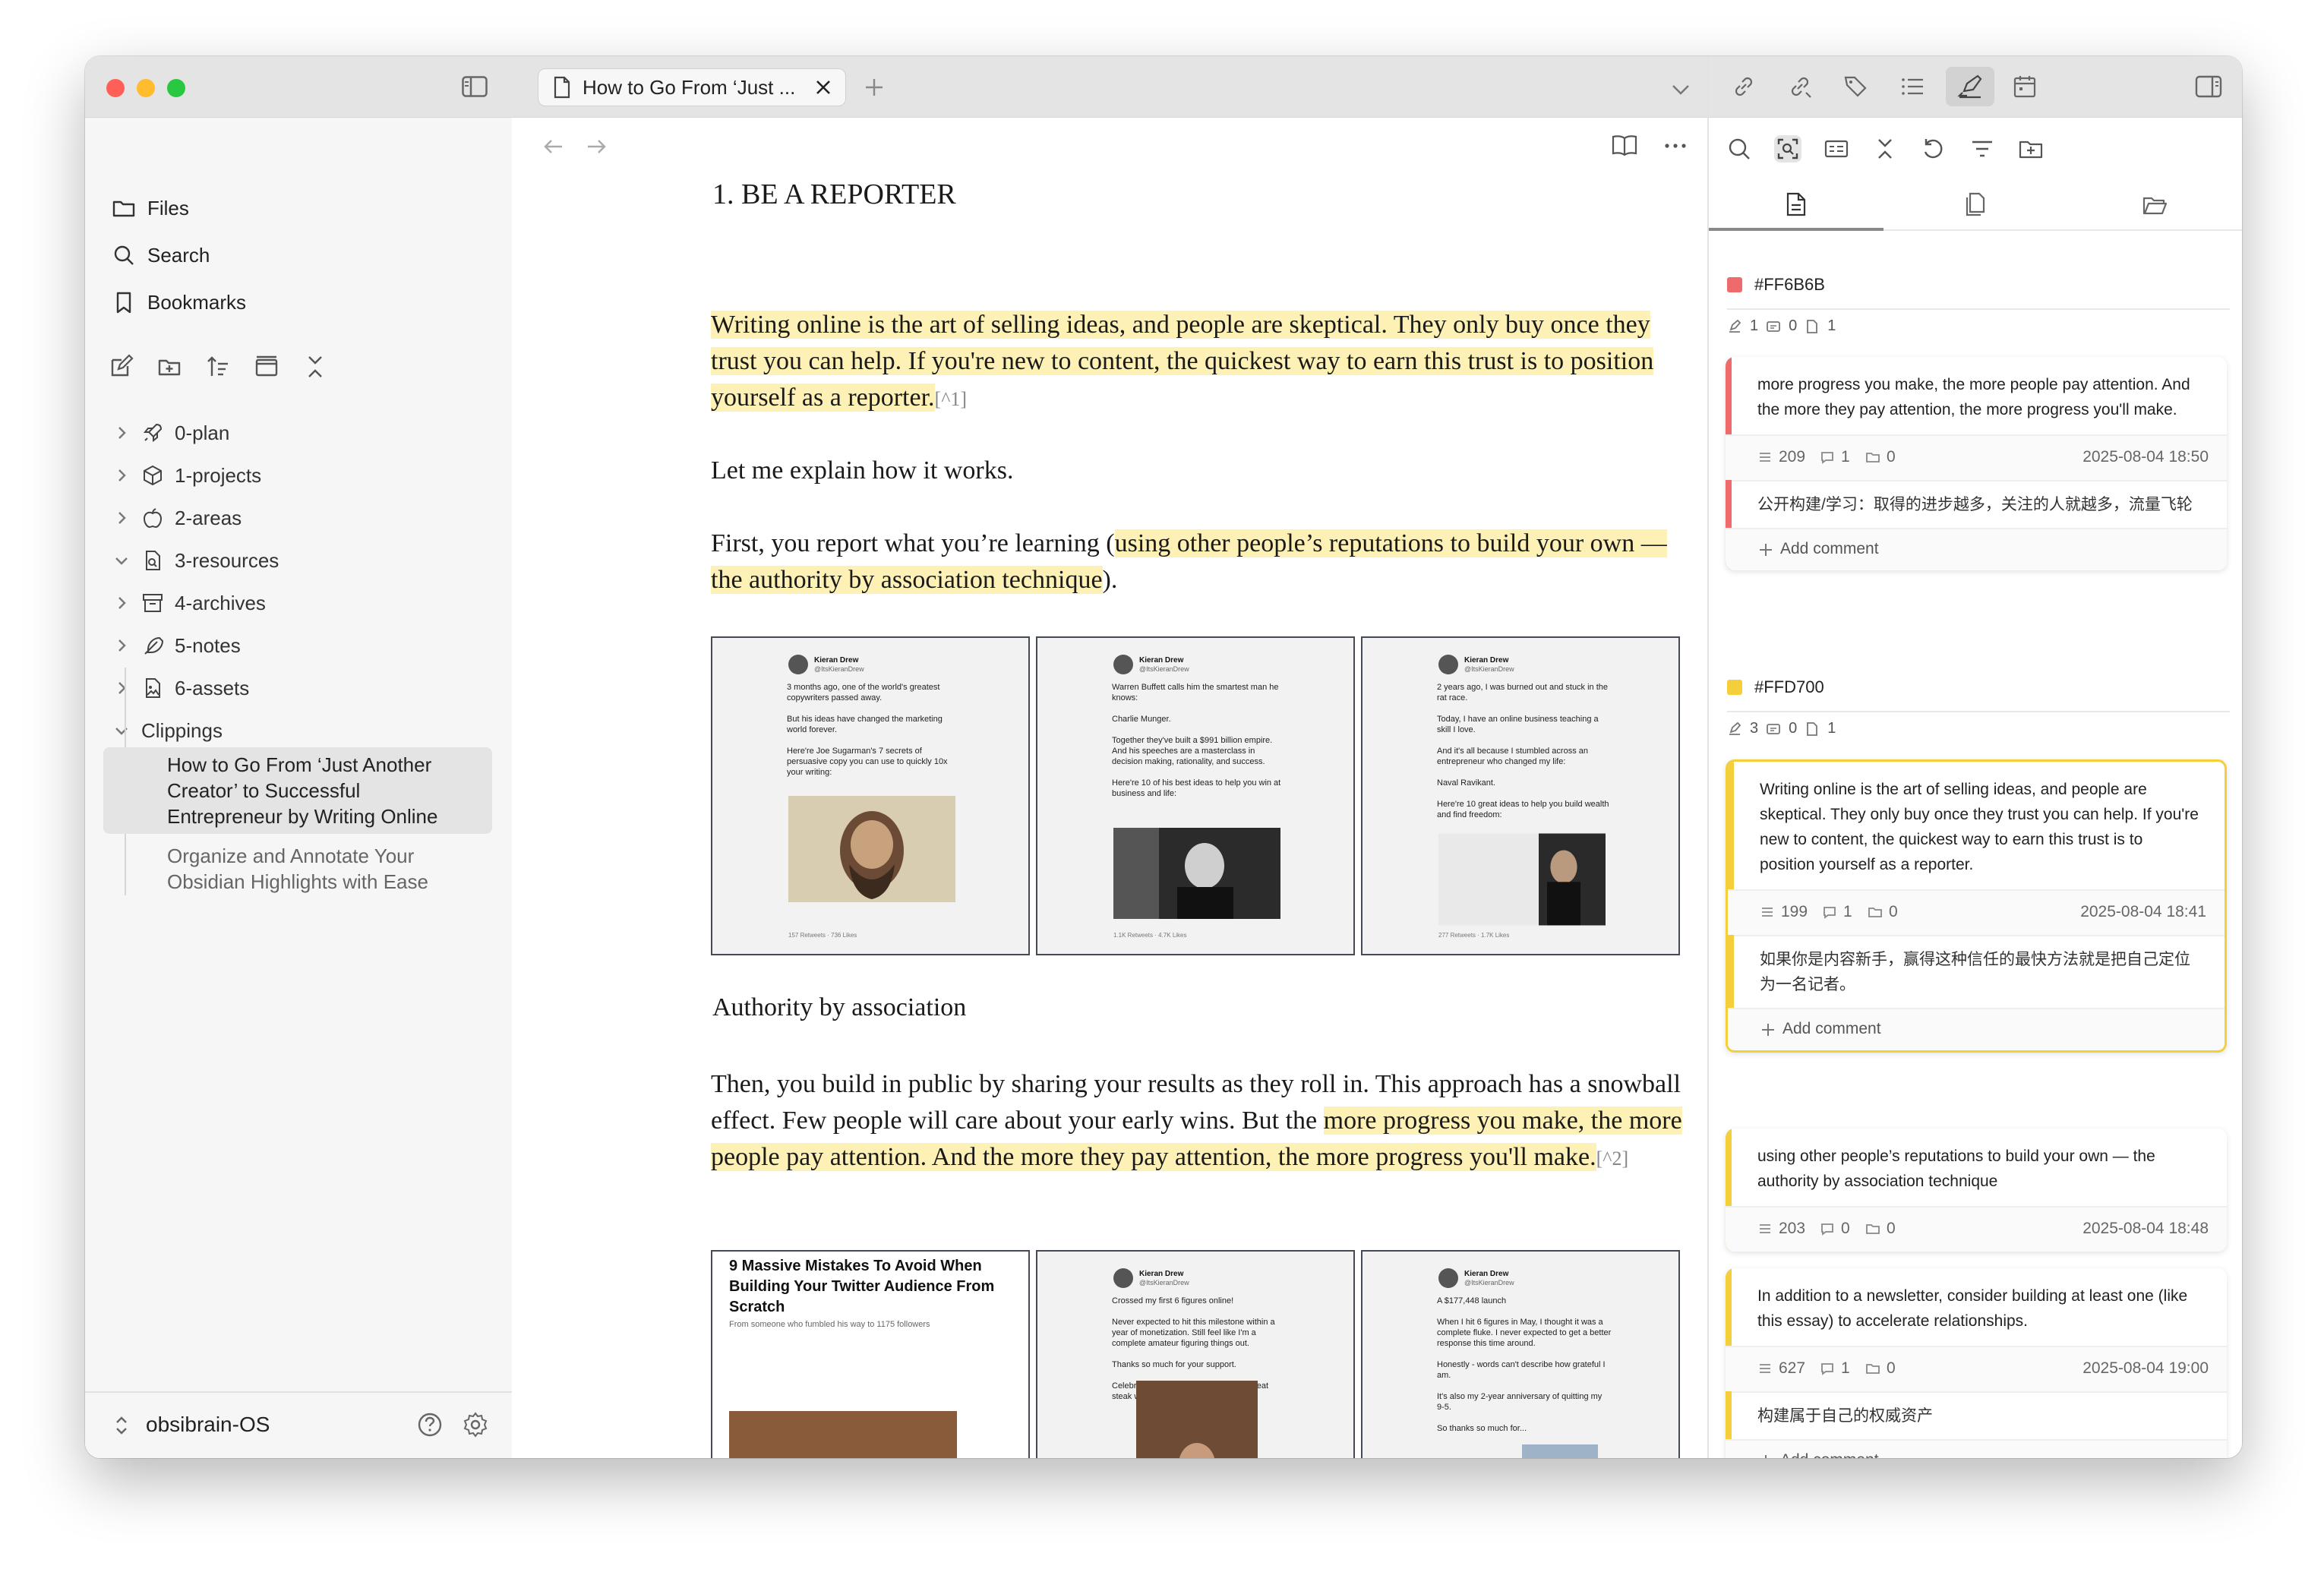  I want to click on avatar, so click(1448, 664).